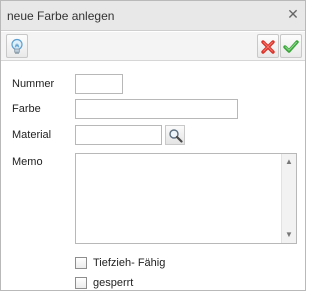 This screenshot has width=320, height=291. Describe the element at coordinates (32, 135) in the screenshot. I see `material-label: Material` at that location.